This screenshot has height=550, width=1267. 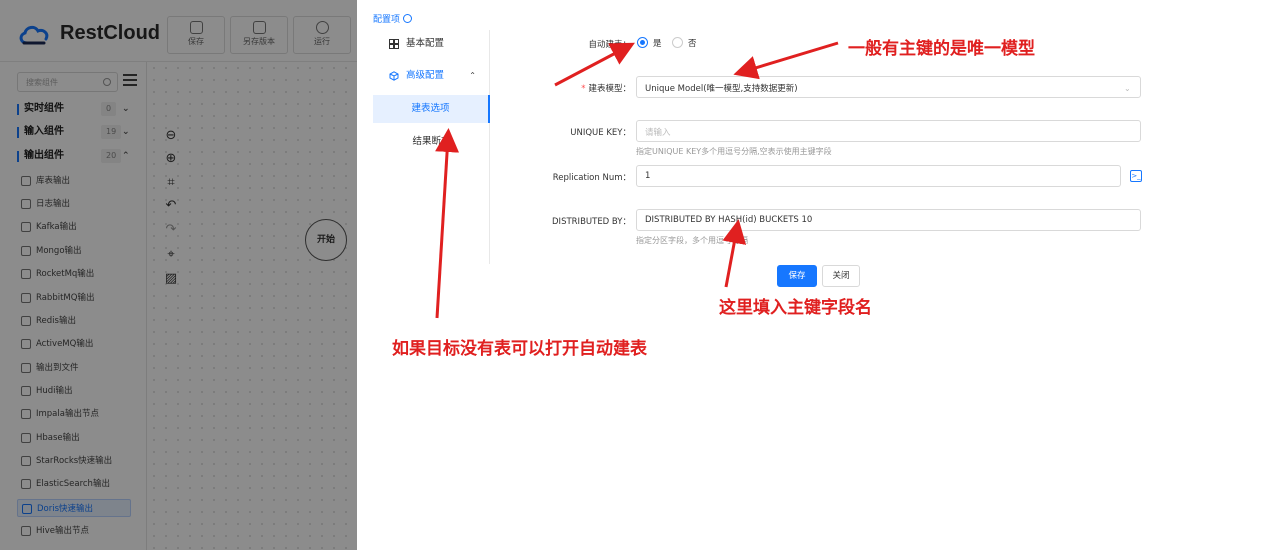 What do you see at coordinates (1136, 176) in the screenshot?
I see `terminal-icon: >_` at bounding box center [1136, 176].